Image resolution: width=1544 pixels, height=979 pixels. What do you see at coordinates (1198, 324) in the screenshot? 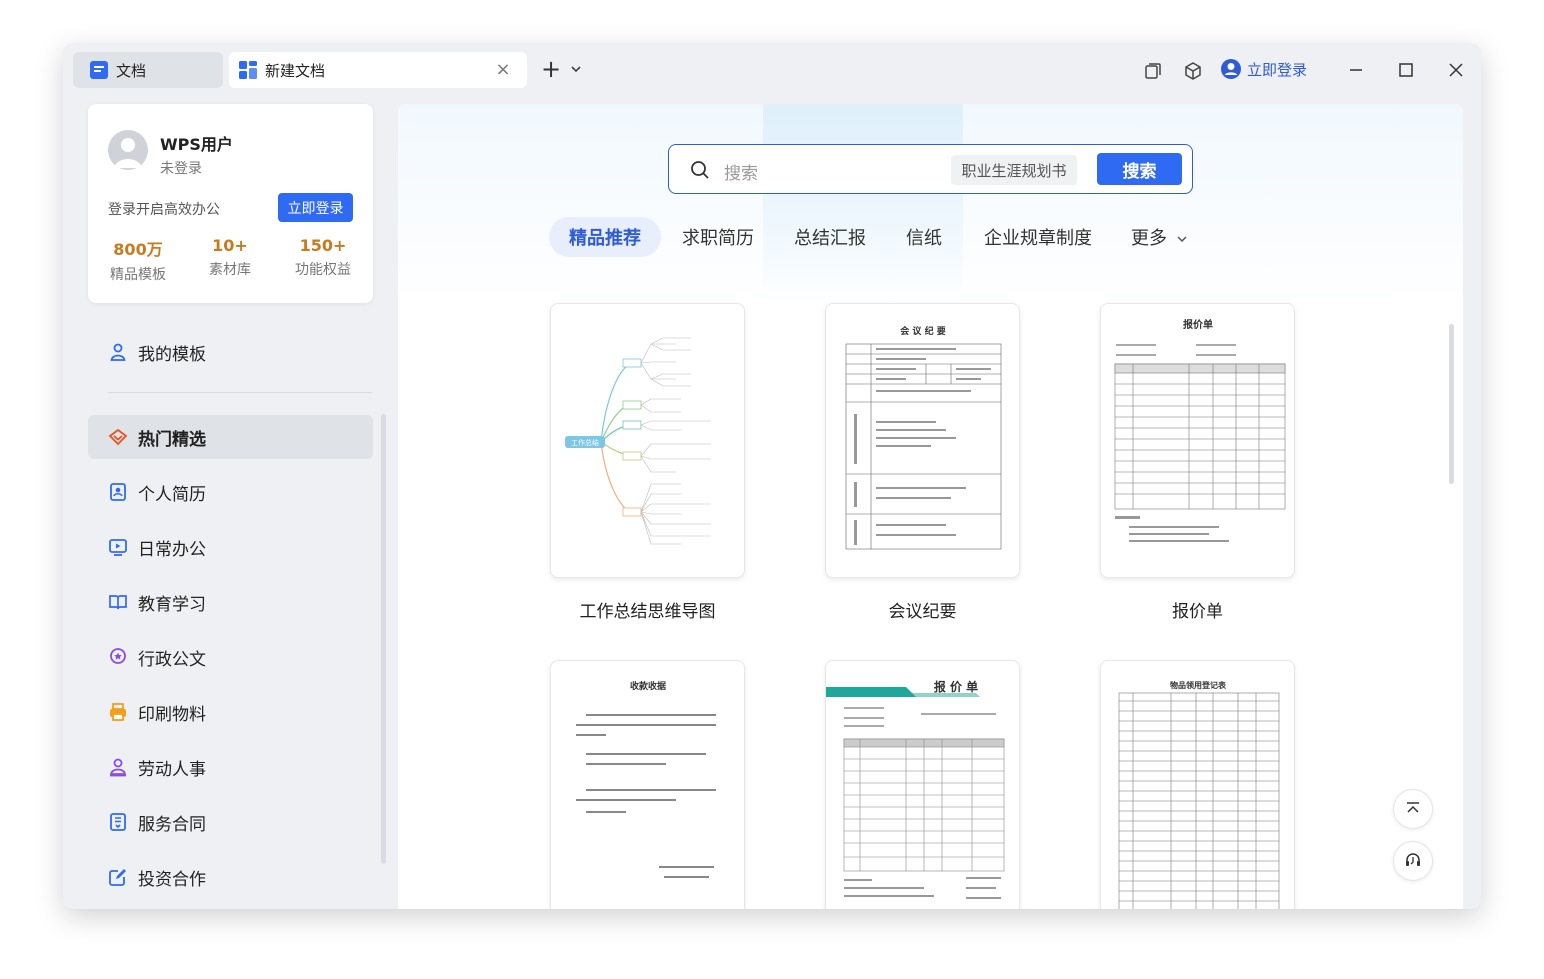
I see `thumbnail-heading: 报价单` at bounding box center [1198, 324].